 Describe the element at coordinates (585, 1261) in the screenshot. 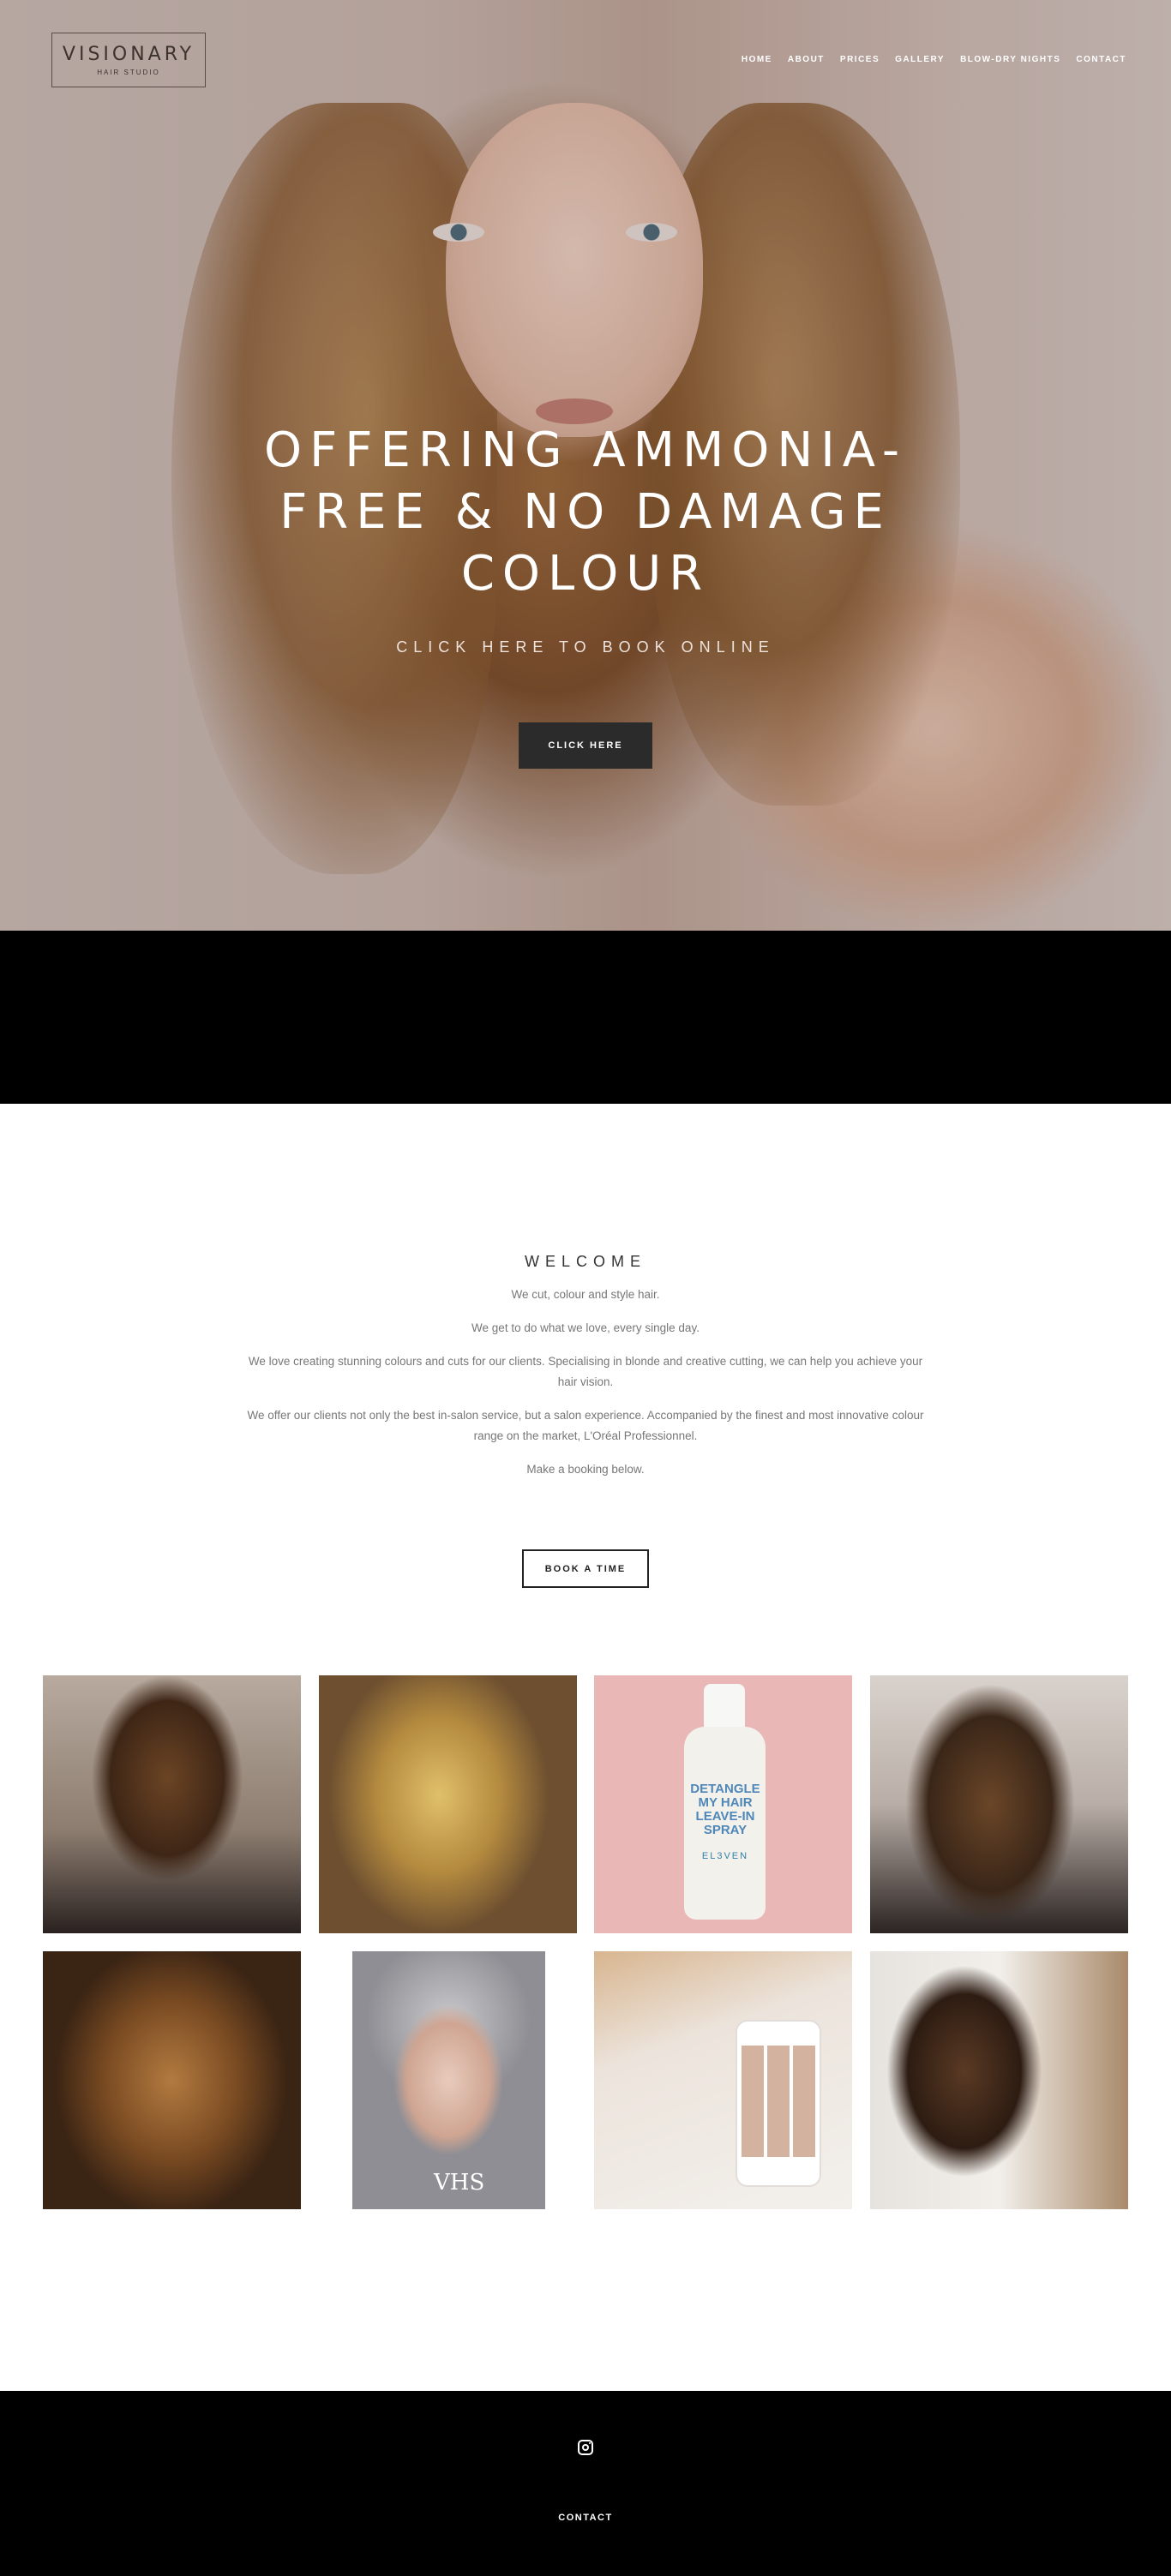

I see `welcome-heading: WELCOME` at that location.